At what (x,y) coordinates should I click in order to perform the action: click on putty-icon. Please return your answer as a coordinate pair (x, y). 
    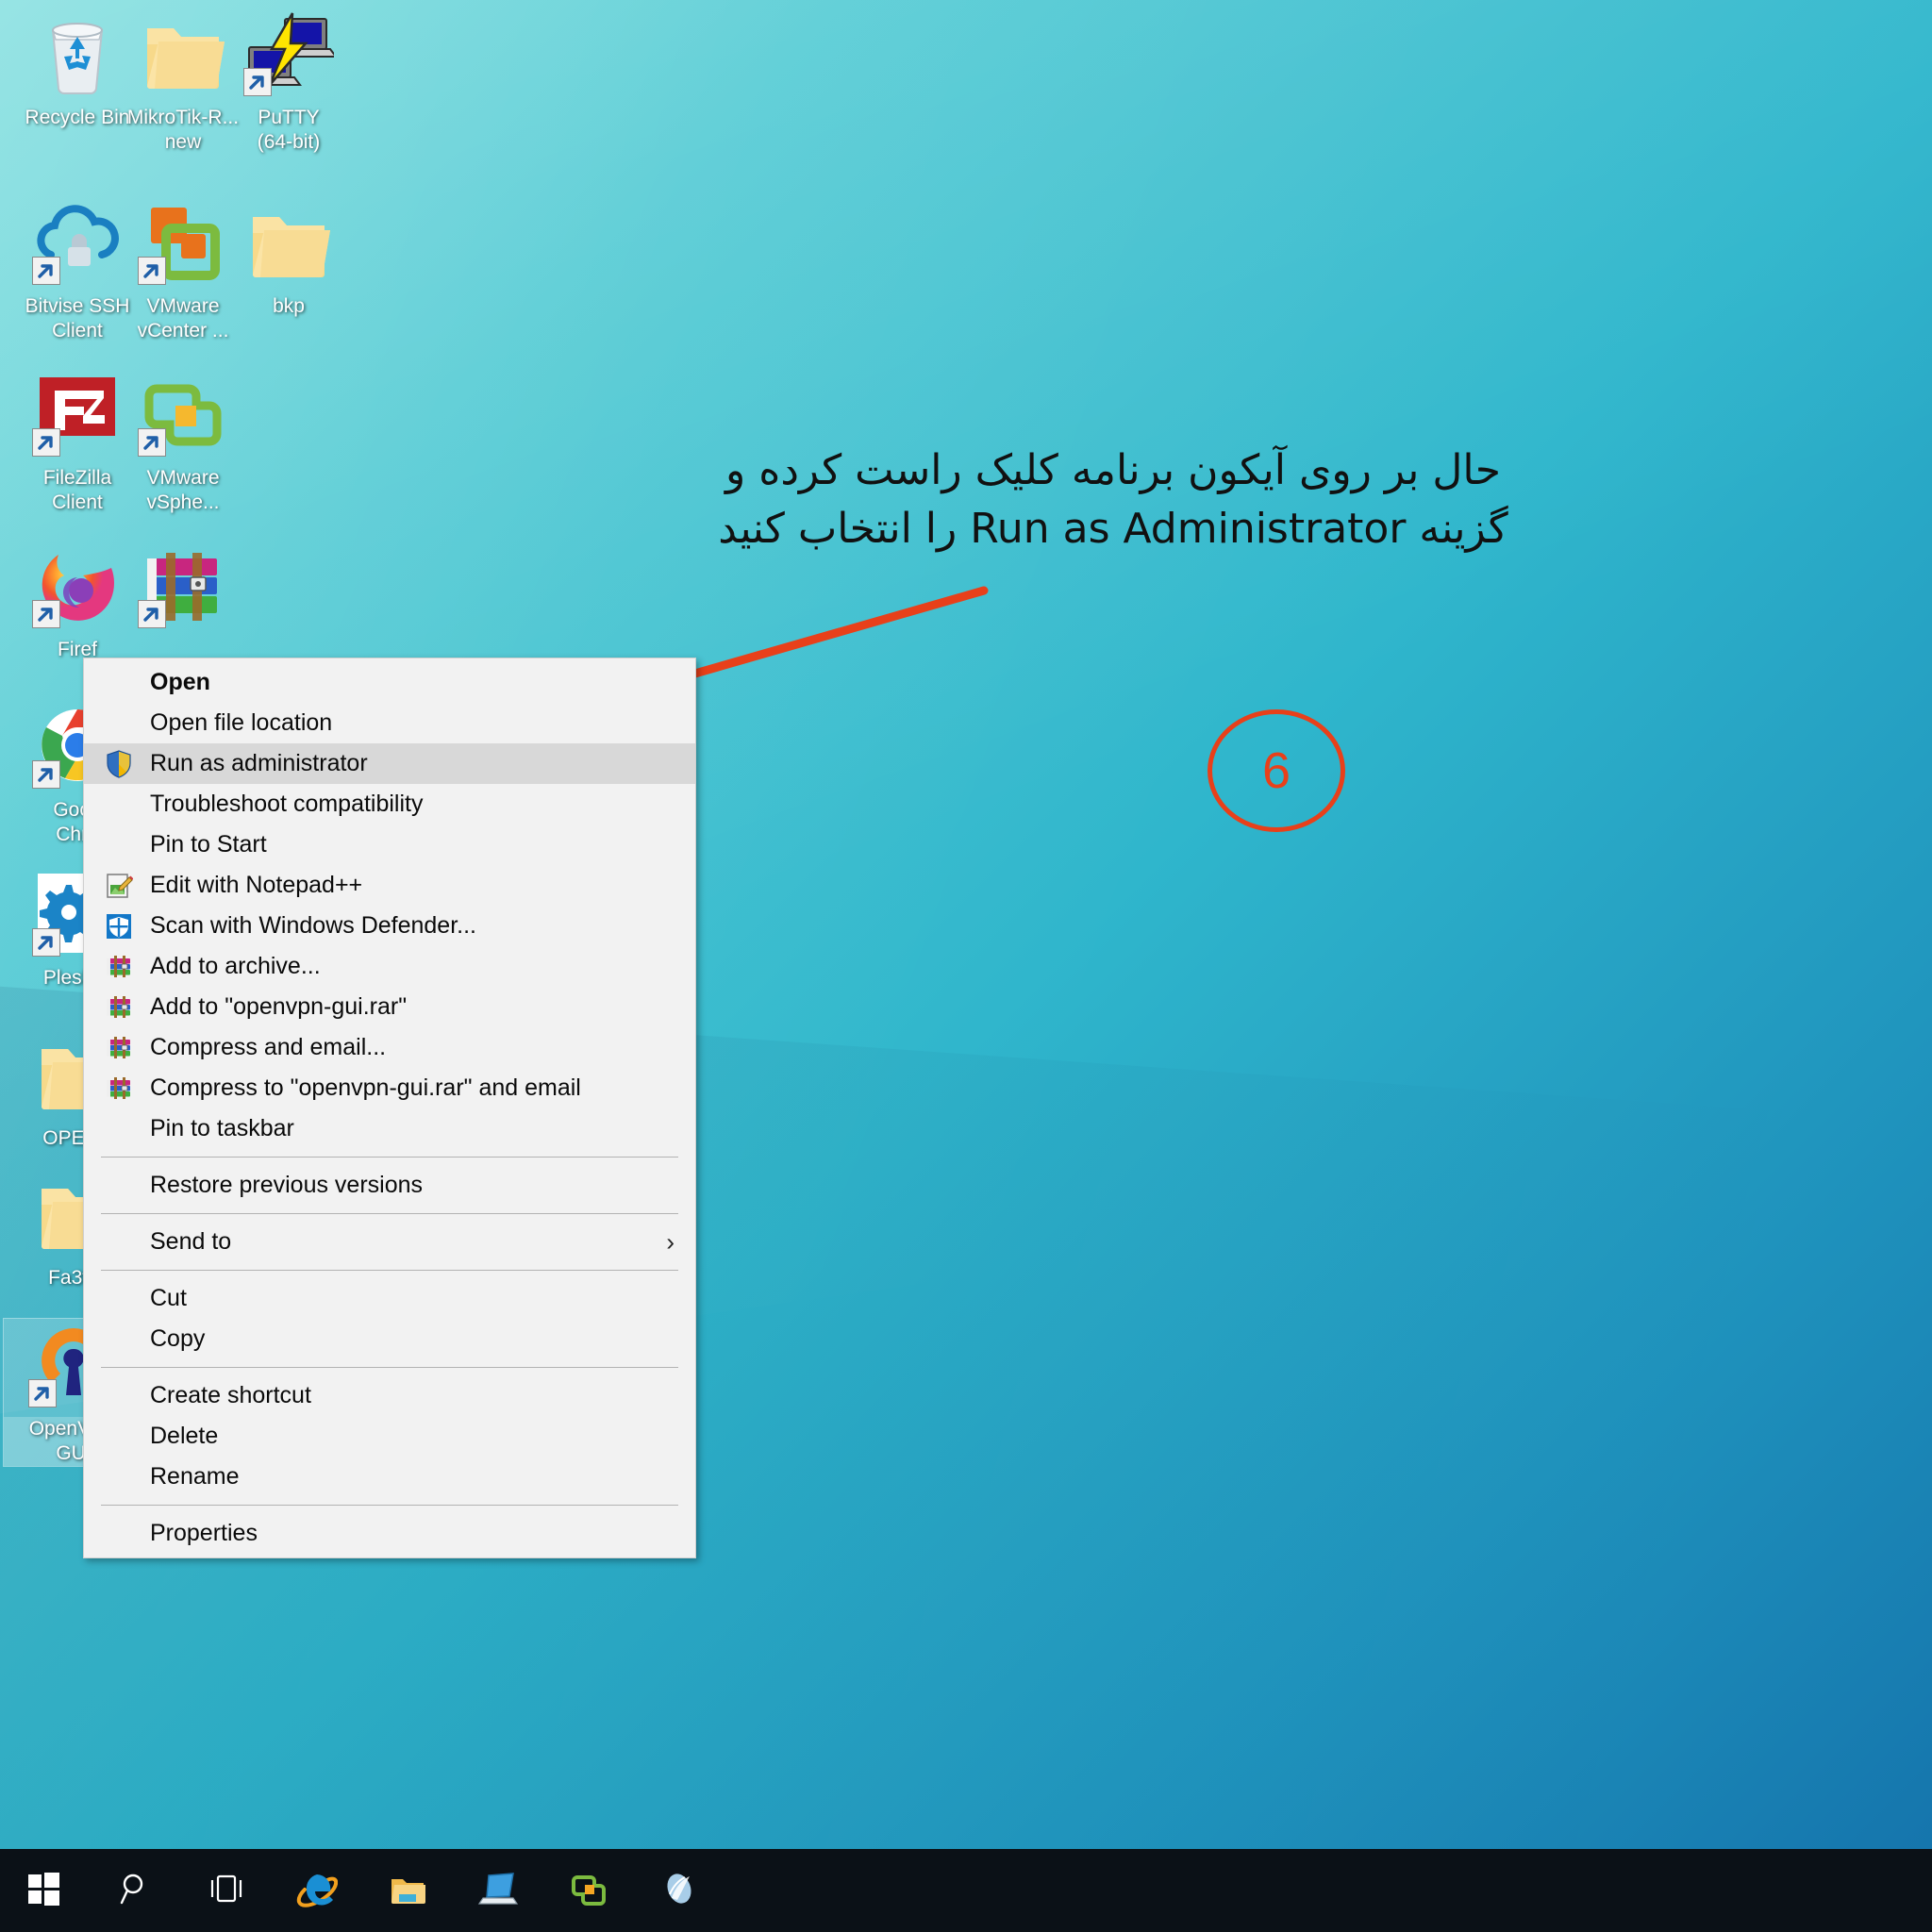
    Looking at the image, I should click on (290, 53).